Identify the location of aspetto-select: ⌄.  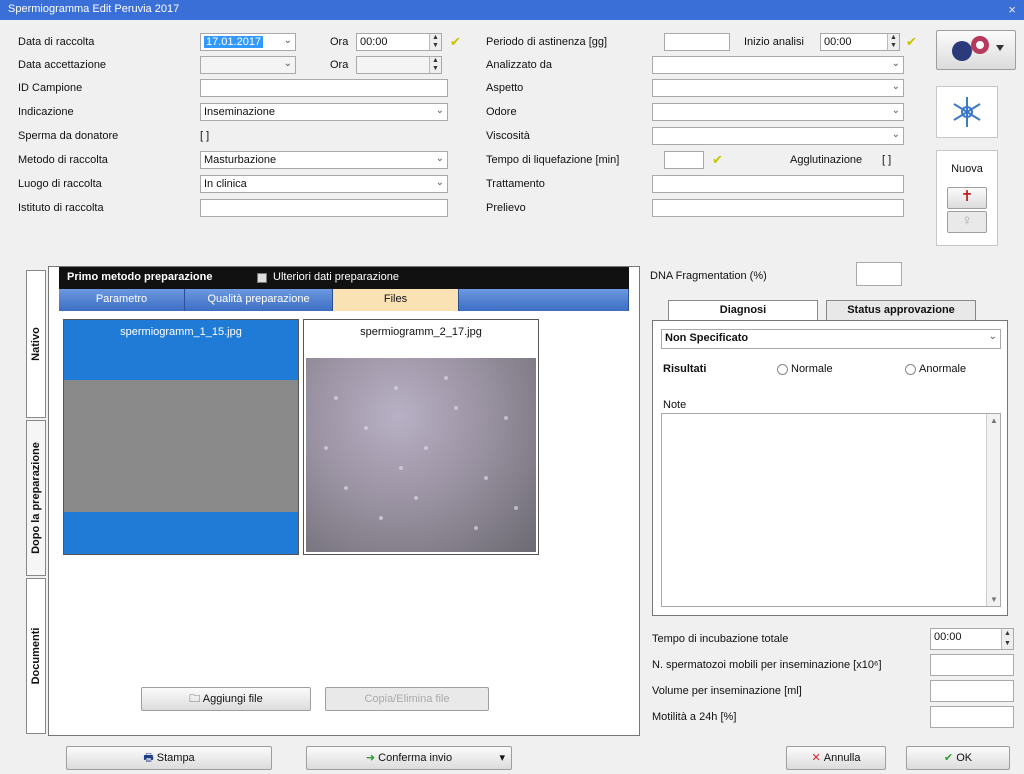
(778, 88).